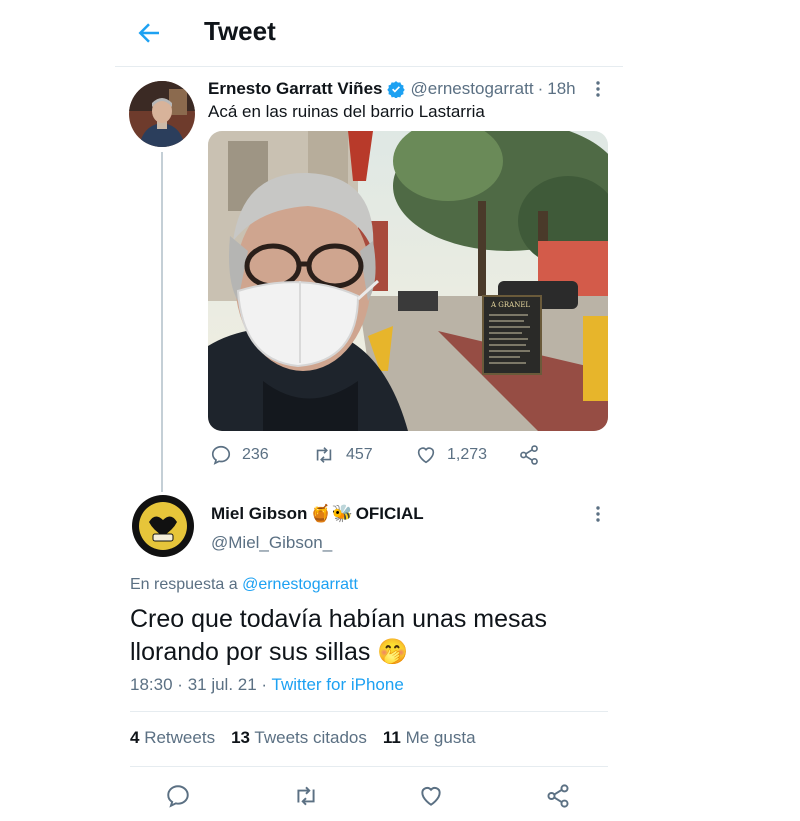 This screenshot has height=821, width=800. I want to click on share-button, so click(558, 796).